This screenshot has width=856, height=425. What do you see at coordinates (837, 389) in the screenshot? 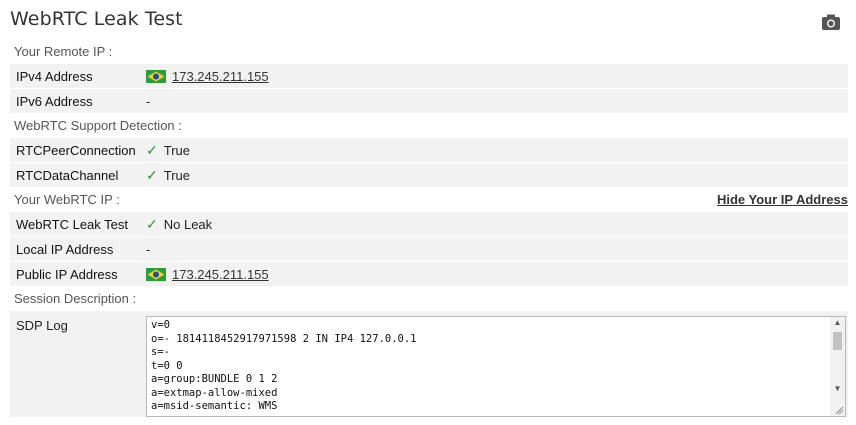
I see `scroll-down-icon: ▼` at bounding box center [837, 389].